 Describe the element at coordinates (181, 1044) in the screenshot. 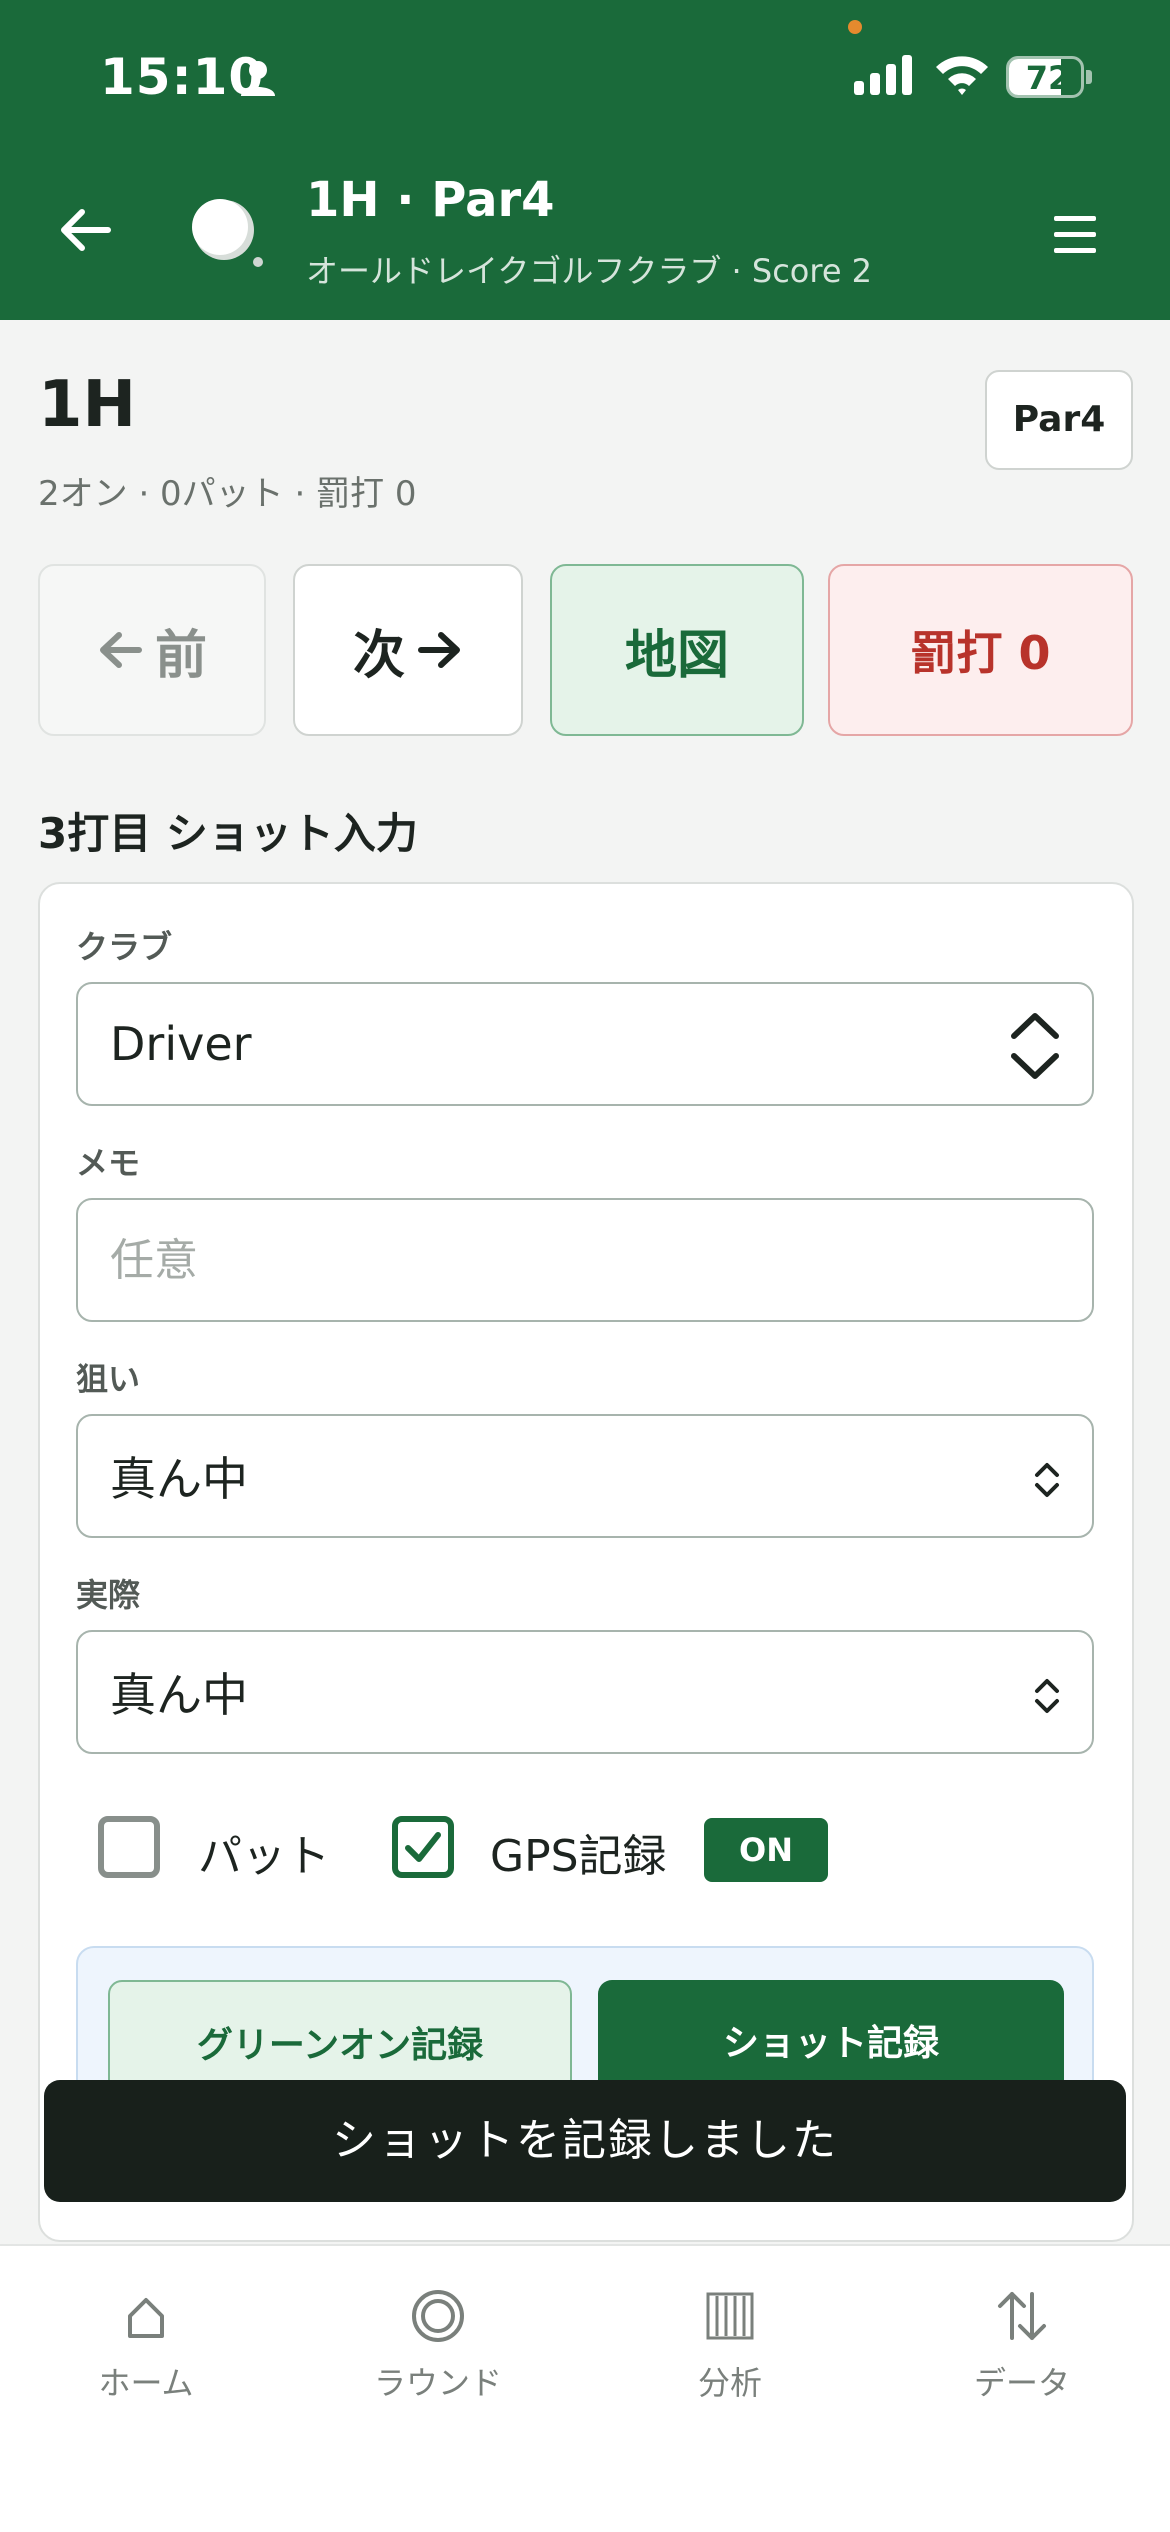

I see `club-value: Driver` at that location.